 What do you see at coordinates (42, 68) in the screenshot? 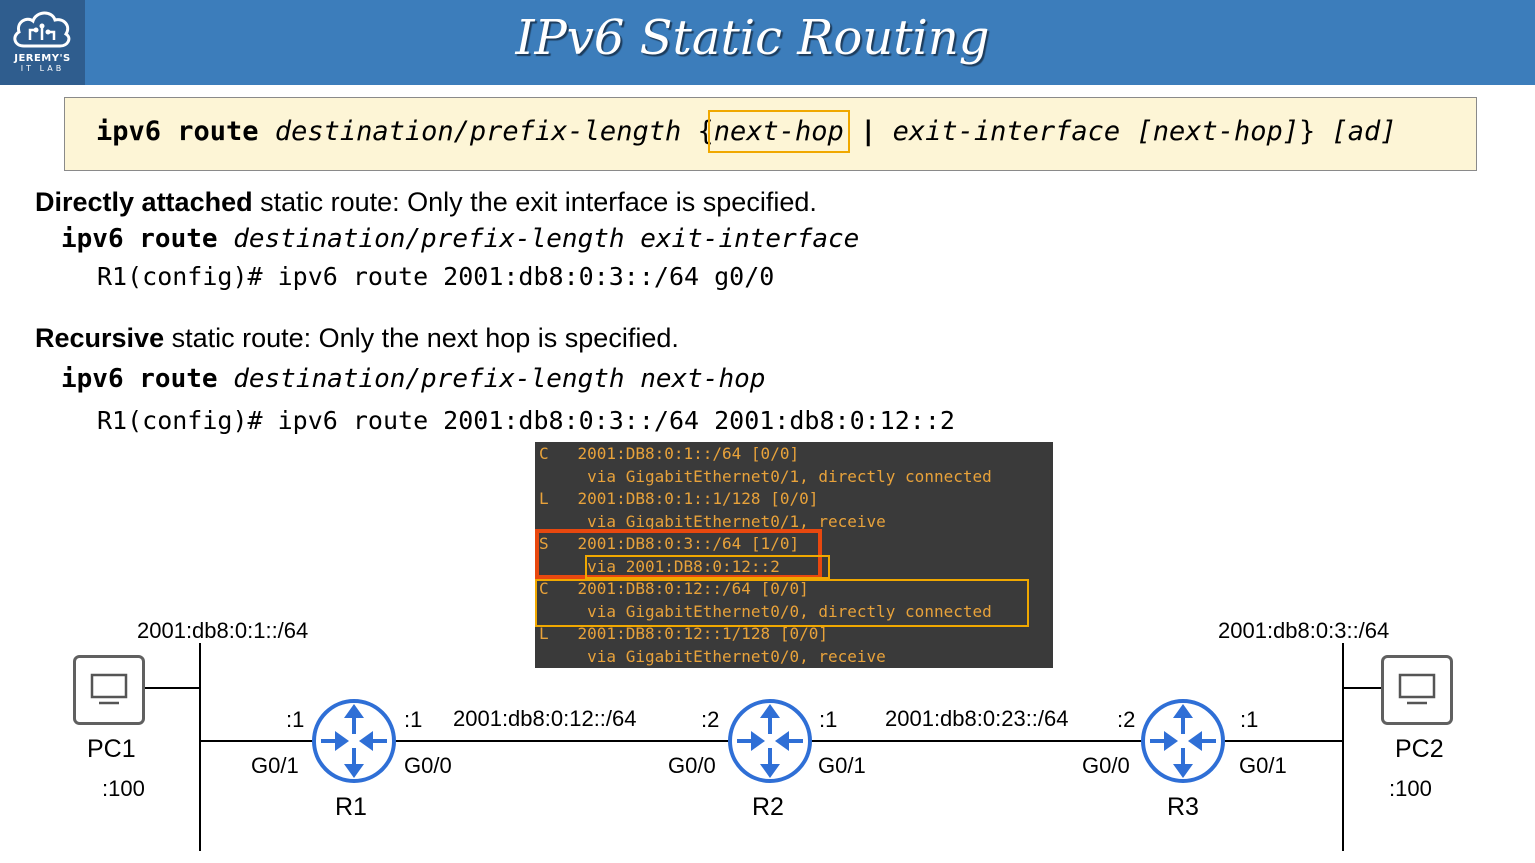
I see `logo-line2: IT LAB` at bounding box center [42, 68].